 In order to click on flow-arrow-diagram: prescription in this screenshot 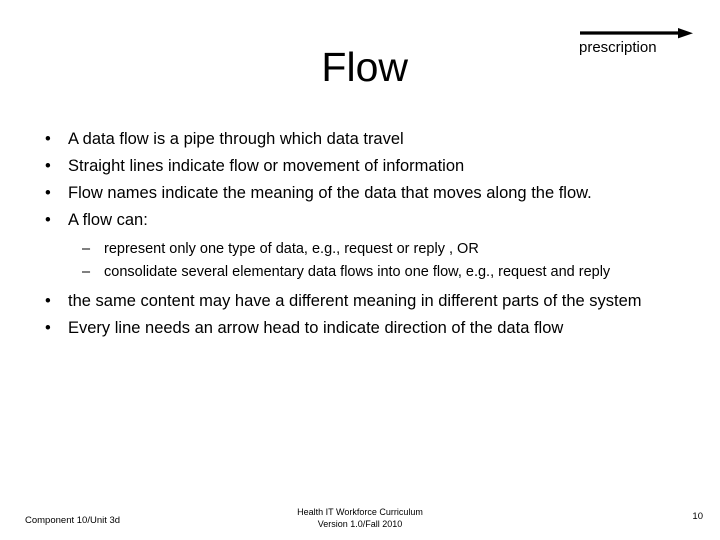, I will do `click(638, 45)`.